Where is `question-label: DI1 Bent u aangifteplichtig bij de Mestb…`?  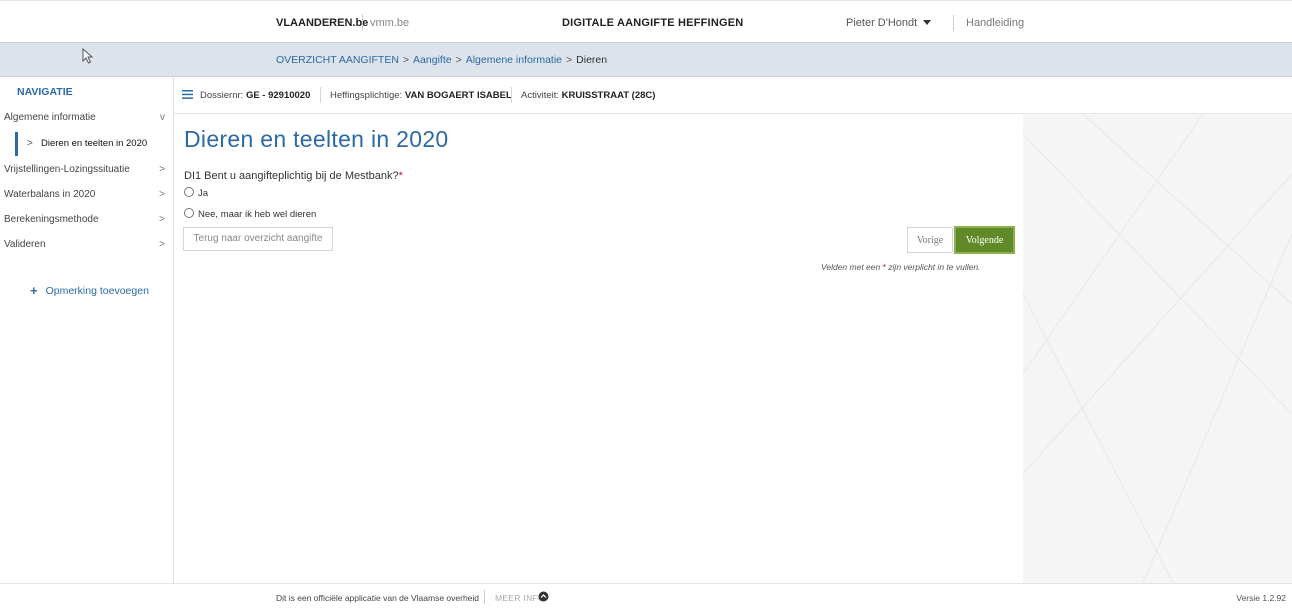 question-label: DI1 Bent u aangifteplichtig bij de Mestb… is located at coordinates (293, 176).